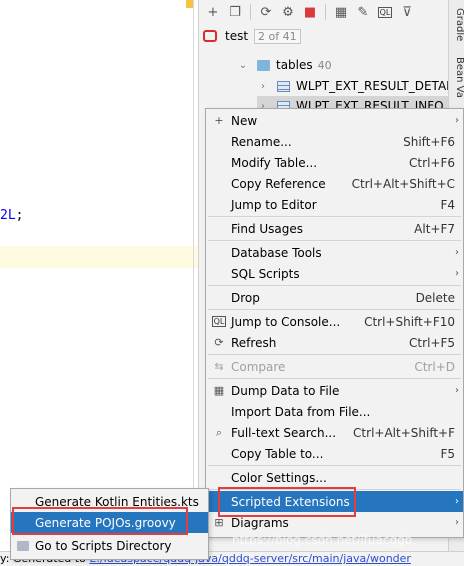 This screenshot has width=464, height=566. What do you see at coordinates (310, 12) in the screenshot?
I see `stop-icon: ■` at bounding box center [310, 12].